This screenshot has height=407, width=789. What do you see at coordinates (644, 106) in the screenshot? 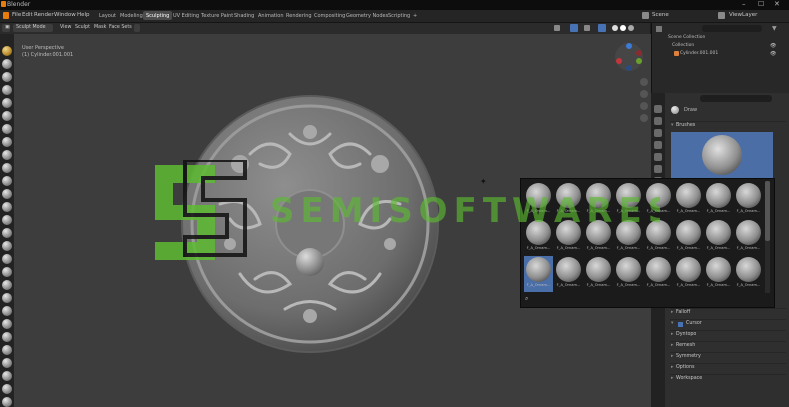
I see `camera-view-icon` at bounding box center [644, 106].